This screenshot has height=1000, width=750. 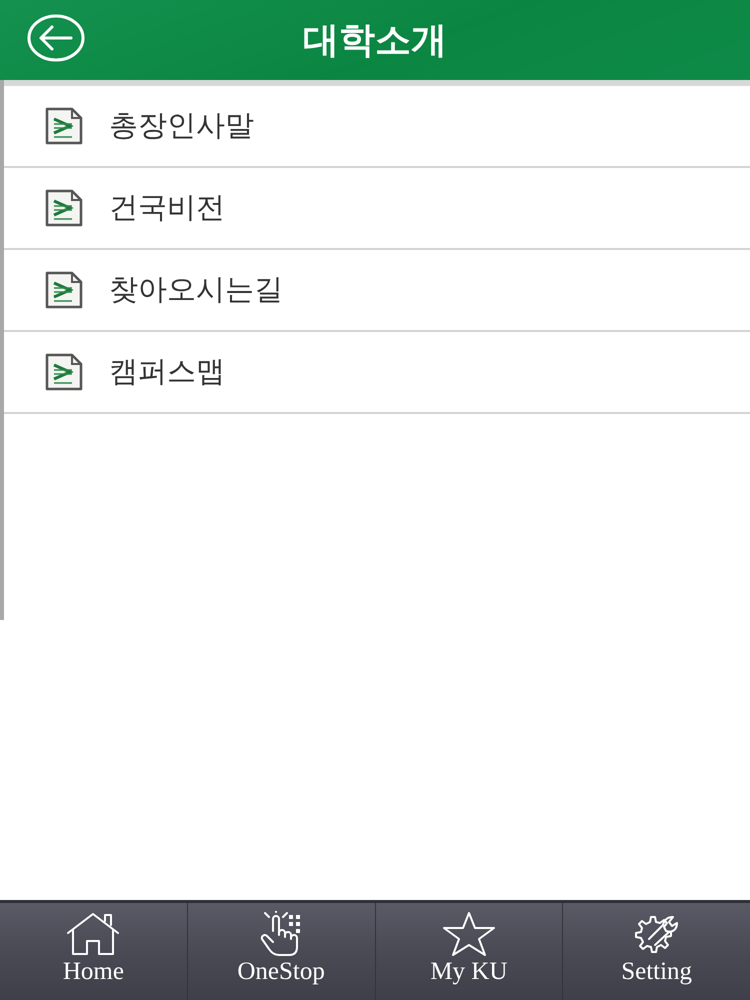 I want to click on menu-item: 건국비전, so click(x=377, y=208).